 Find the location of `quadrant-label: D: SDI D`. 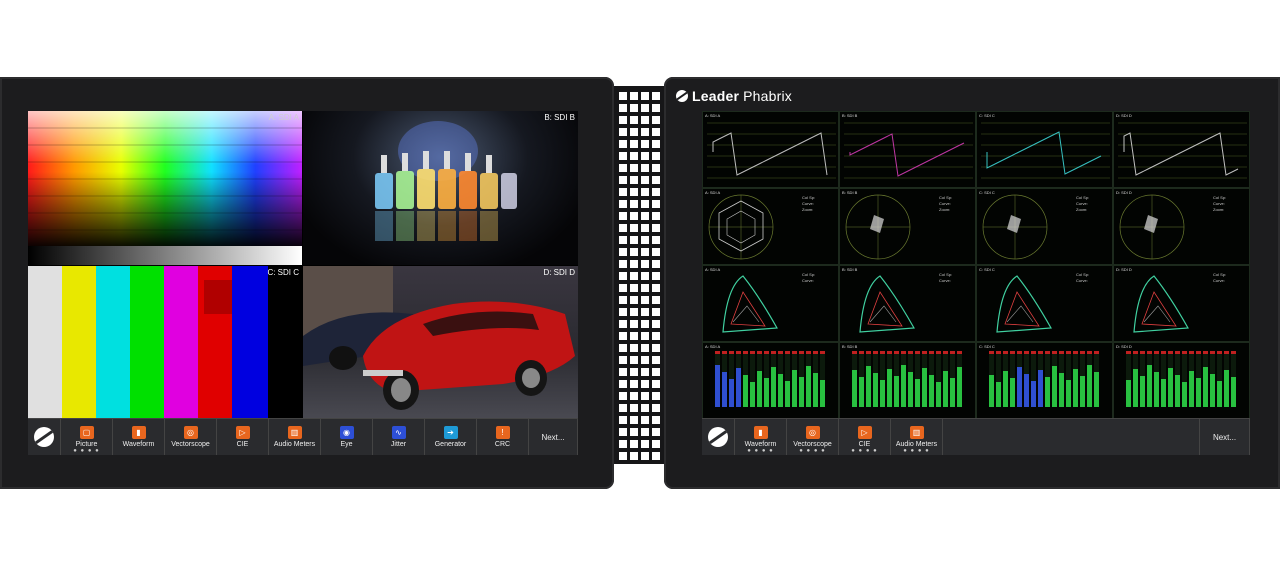

quadrant-label: D: SDI D is located at coordinates (559, 272).